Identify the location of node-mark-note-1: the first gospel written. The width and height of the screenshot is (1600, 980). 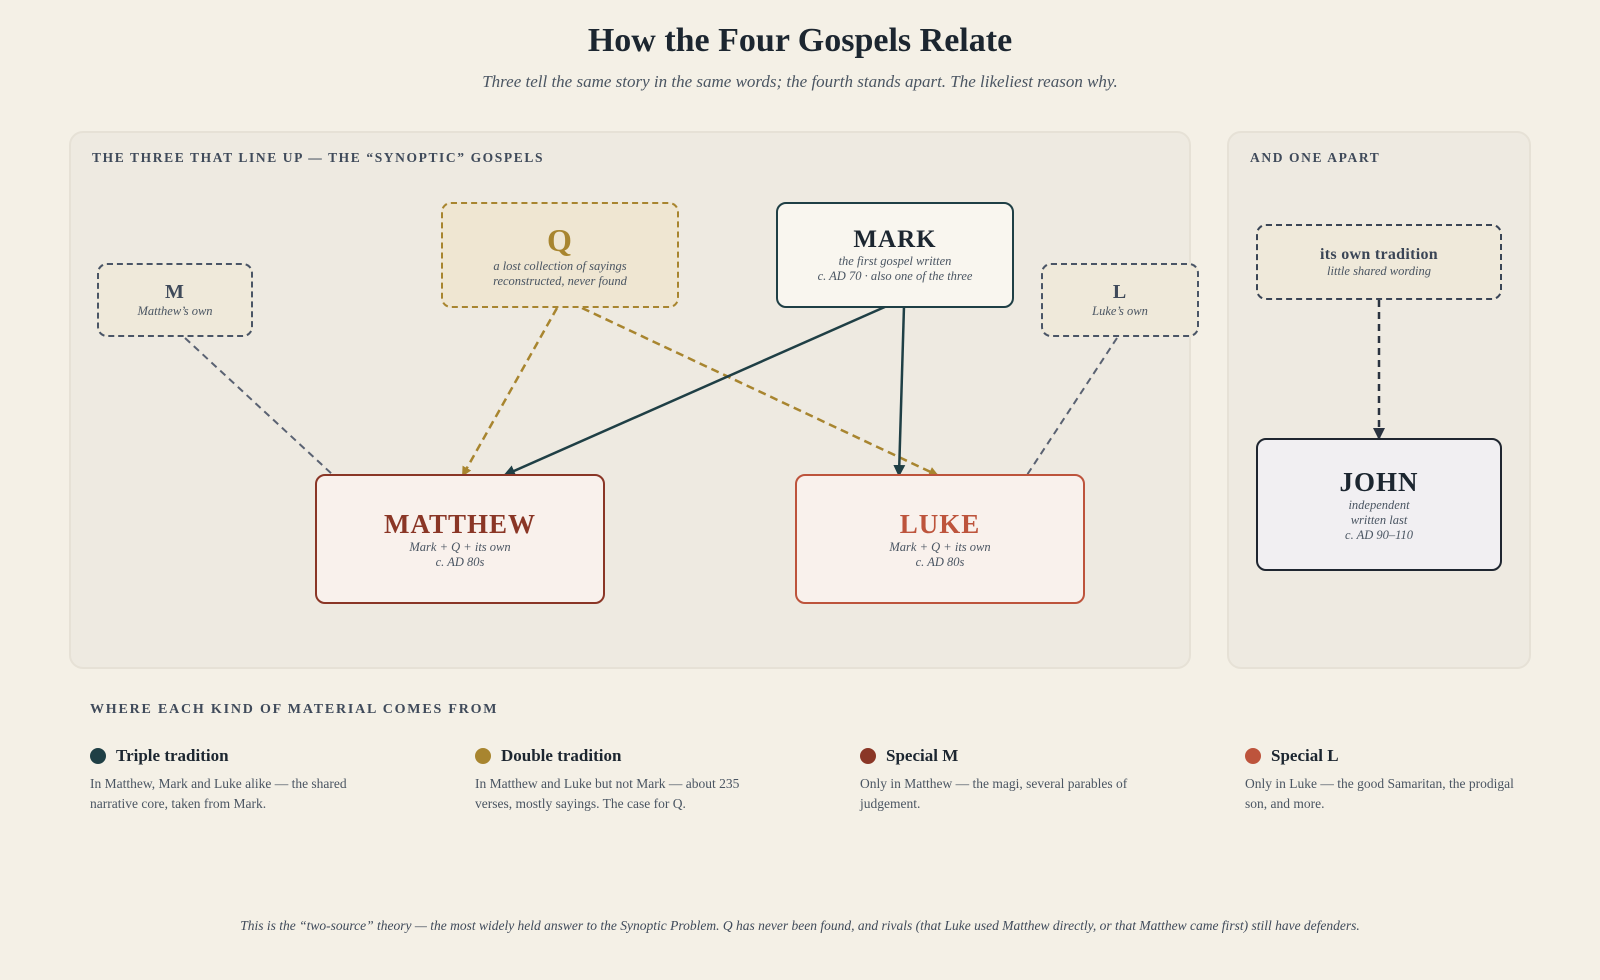
(895, 261).